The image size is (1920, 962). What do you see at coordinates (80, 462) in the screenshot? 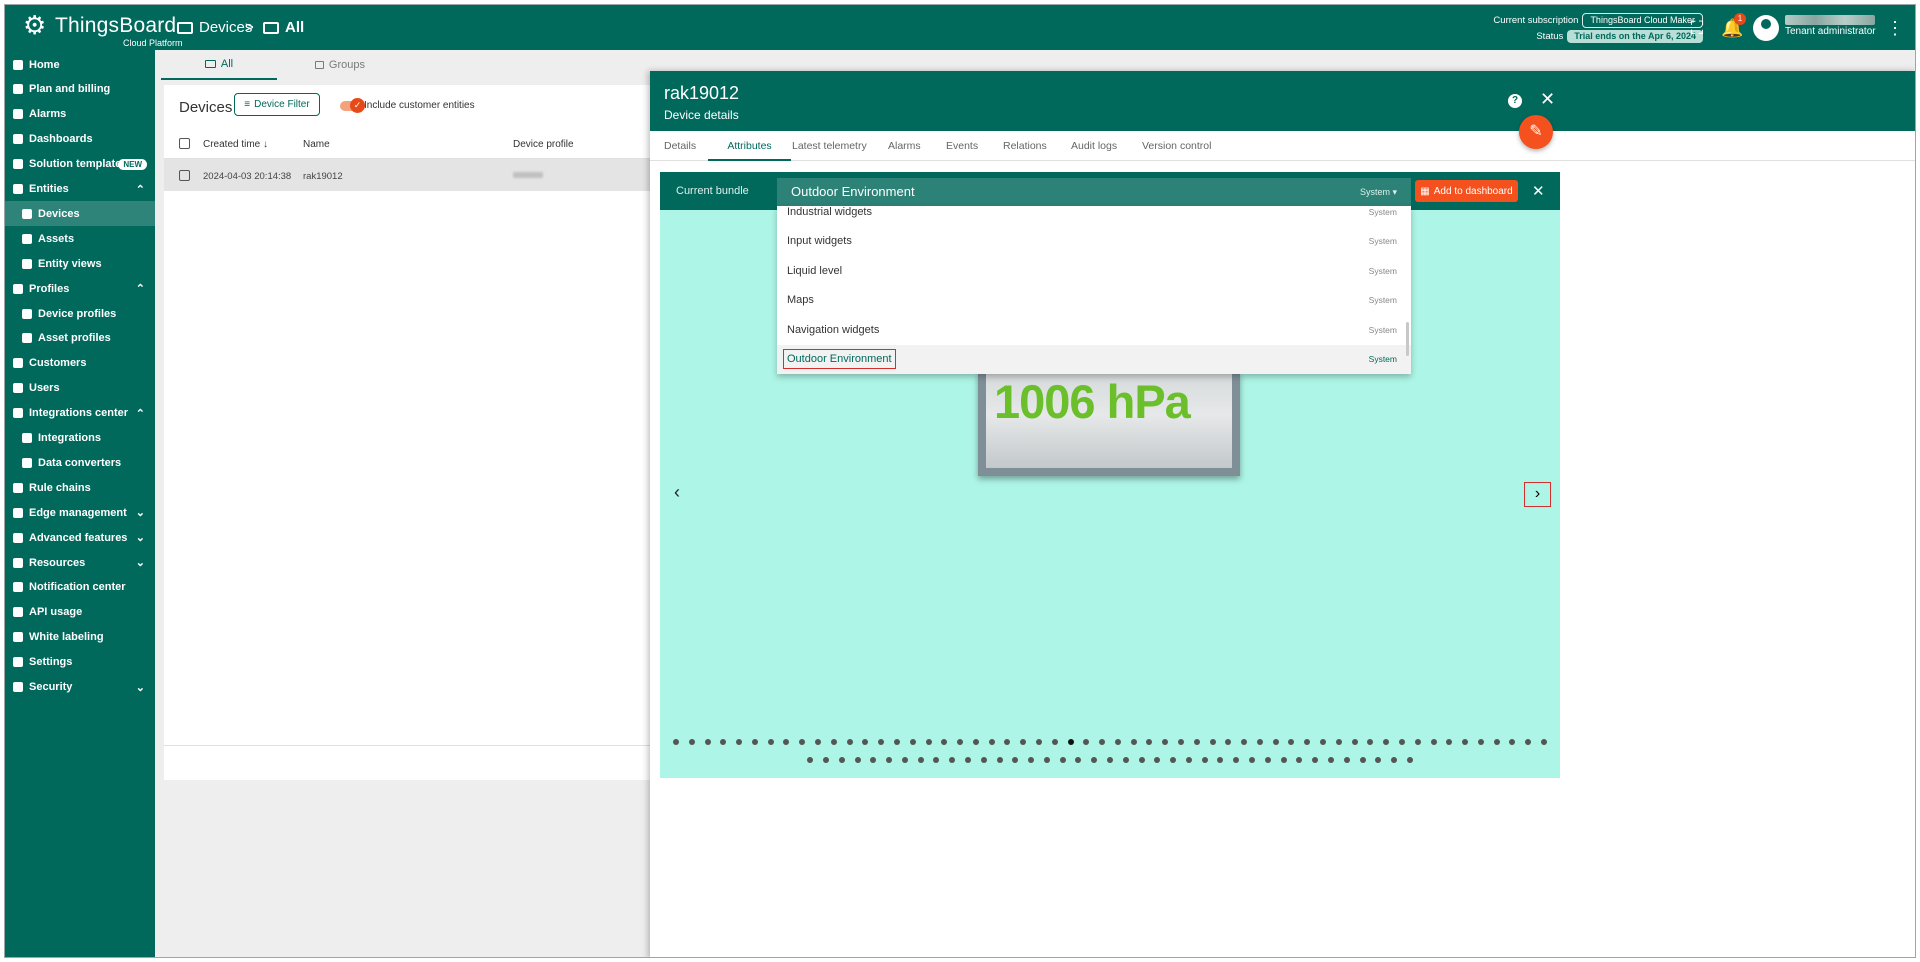
I see `sidebar-item-data-converters: Data converters` at bounding box center [80, 462].